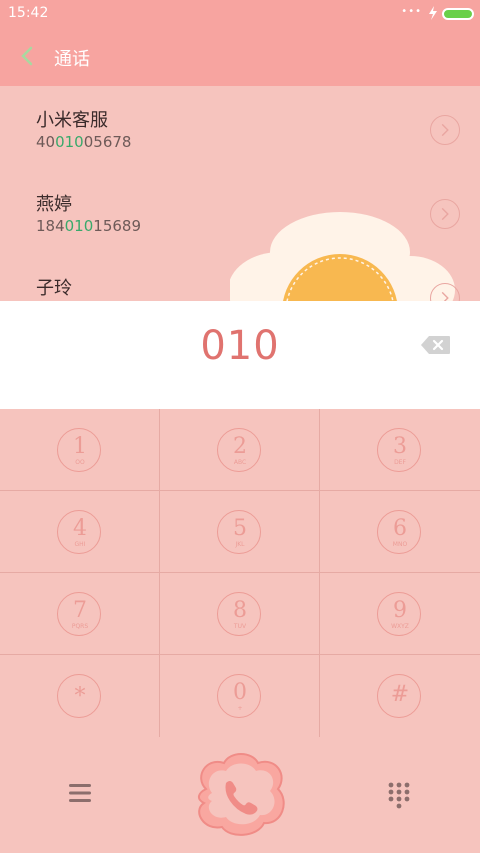 This screenshot has height=853, width=480. I want to click on dialed-number: 010, so click(240, 346).